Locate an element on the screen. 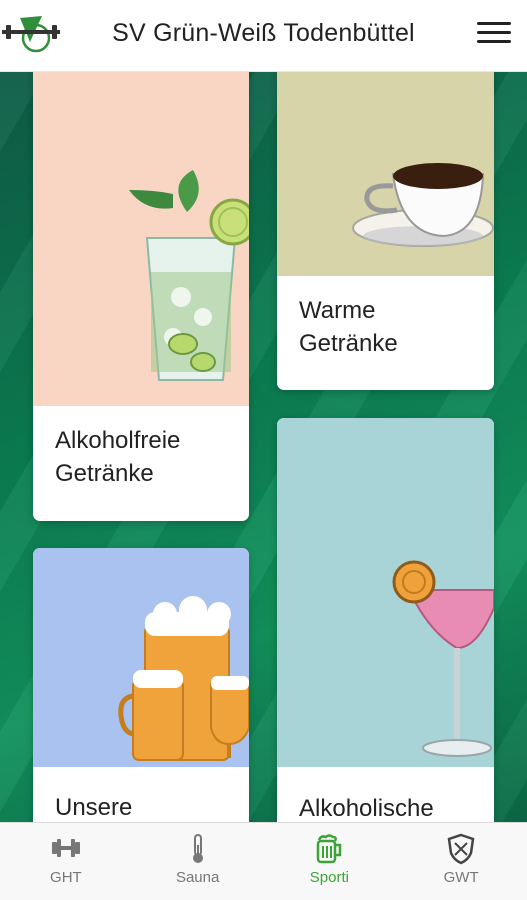 The width and height of the screenshot is (527, 900). tab-label: GHT is located at coordinates (66, 877).